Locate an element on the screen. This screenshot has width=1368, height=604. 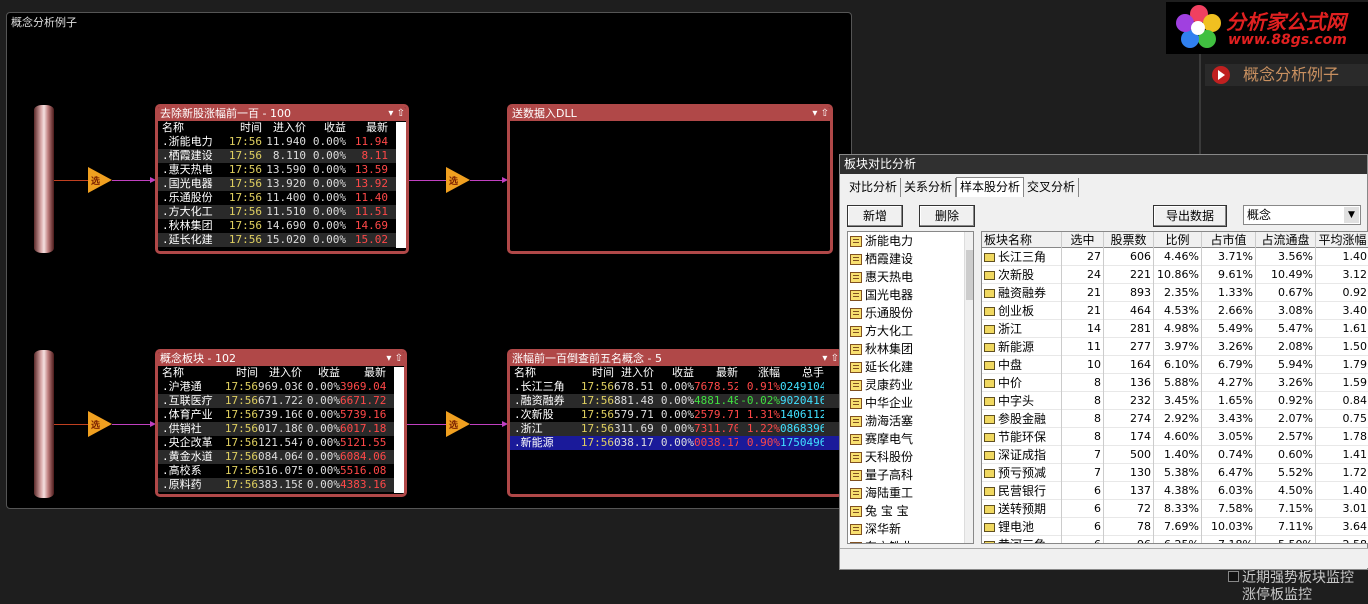
table-row: 预亏预减 7 130 5.38% 6.47% 5.52% 1.72 is located at coordinates (1175, 473).